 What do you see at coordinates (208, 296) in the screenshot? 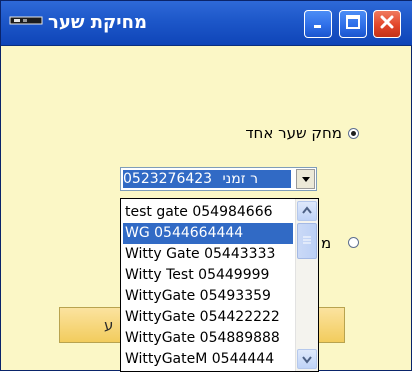
I see `list-item: WittyGate 05493359` at bounding box center [208, 296].